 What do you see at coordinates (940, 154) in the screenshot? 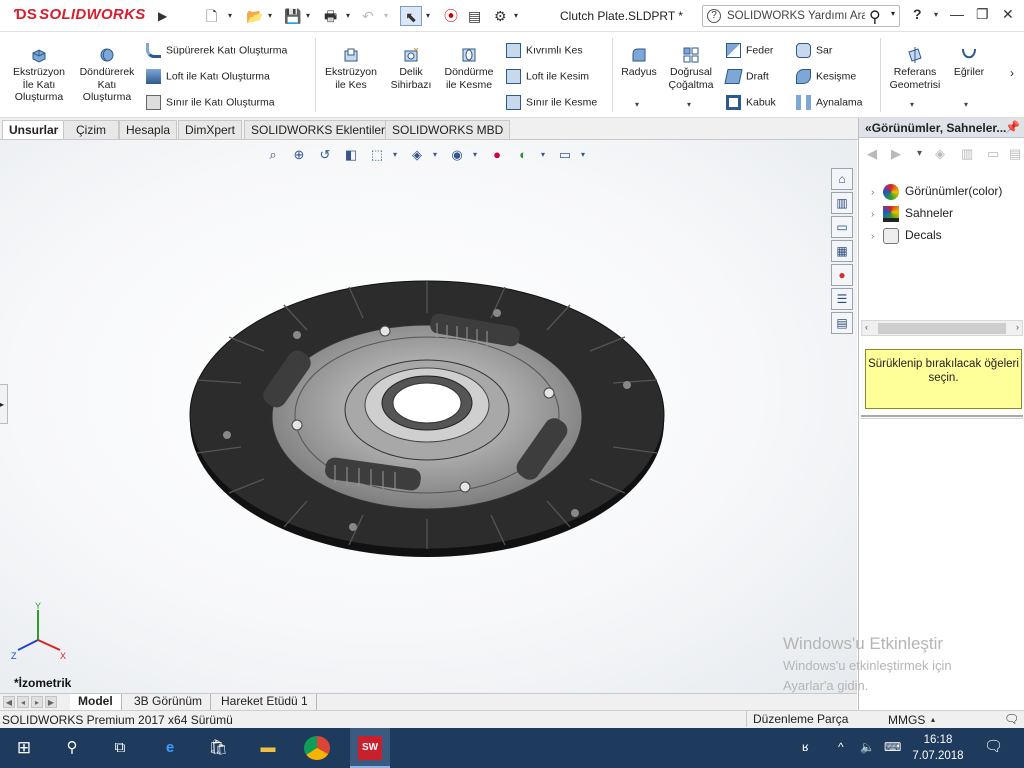
I see `add-to-library-icon: ◈` at bounding box center [940, 154].